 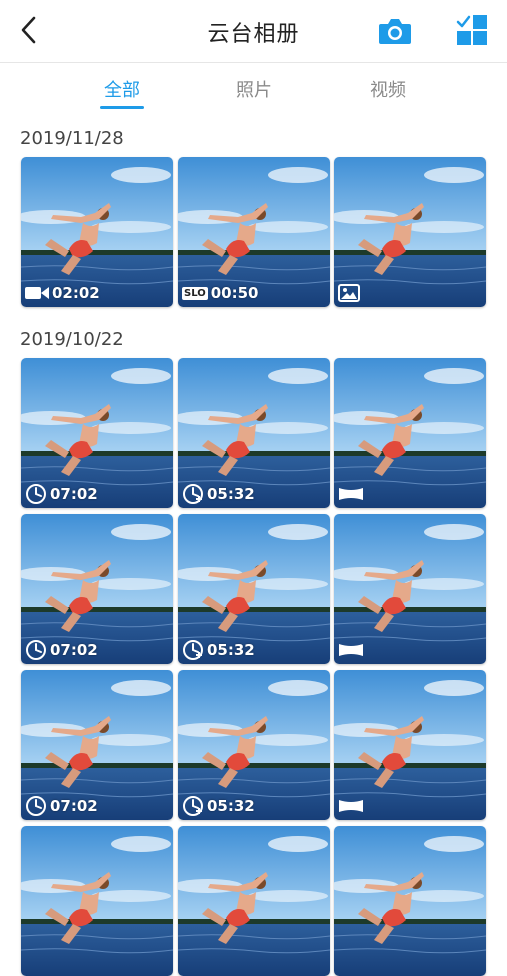 I want to click on top-bar: 云台相册, so click(x=253, y=31).